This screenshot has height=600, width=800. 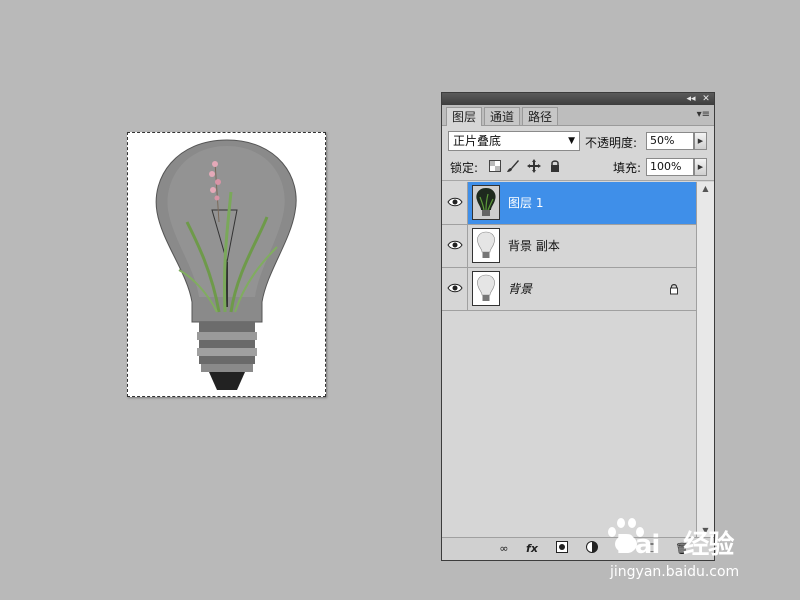 I want to click on canvas-document, so click(x=226, y=264).